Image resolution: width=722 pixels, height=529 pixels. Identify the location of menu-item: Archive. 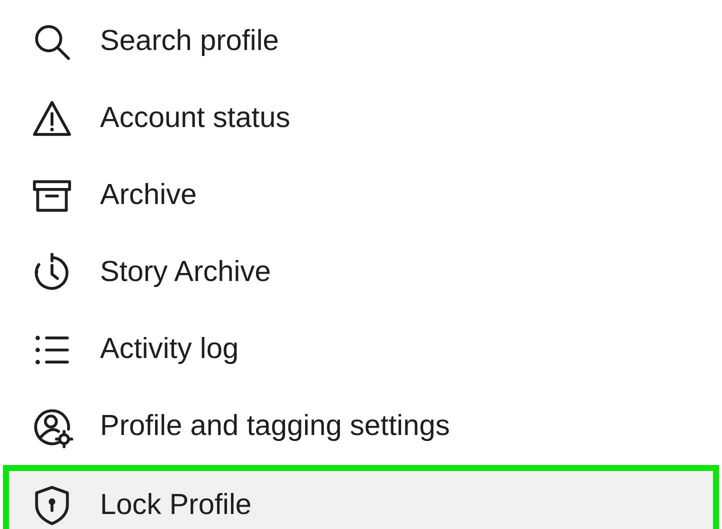
(361, 195).